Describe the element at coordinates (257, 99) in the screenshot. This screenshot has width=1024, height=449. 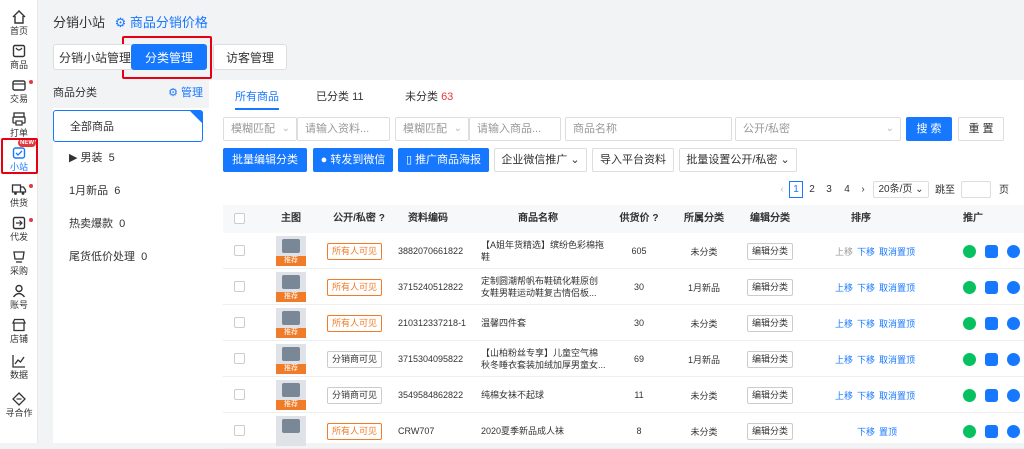
I see `subtab-all-products: 所有商品` at that location.